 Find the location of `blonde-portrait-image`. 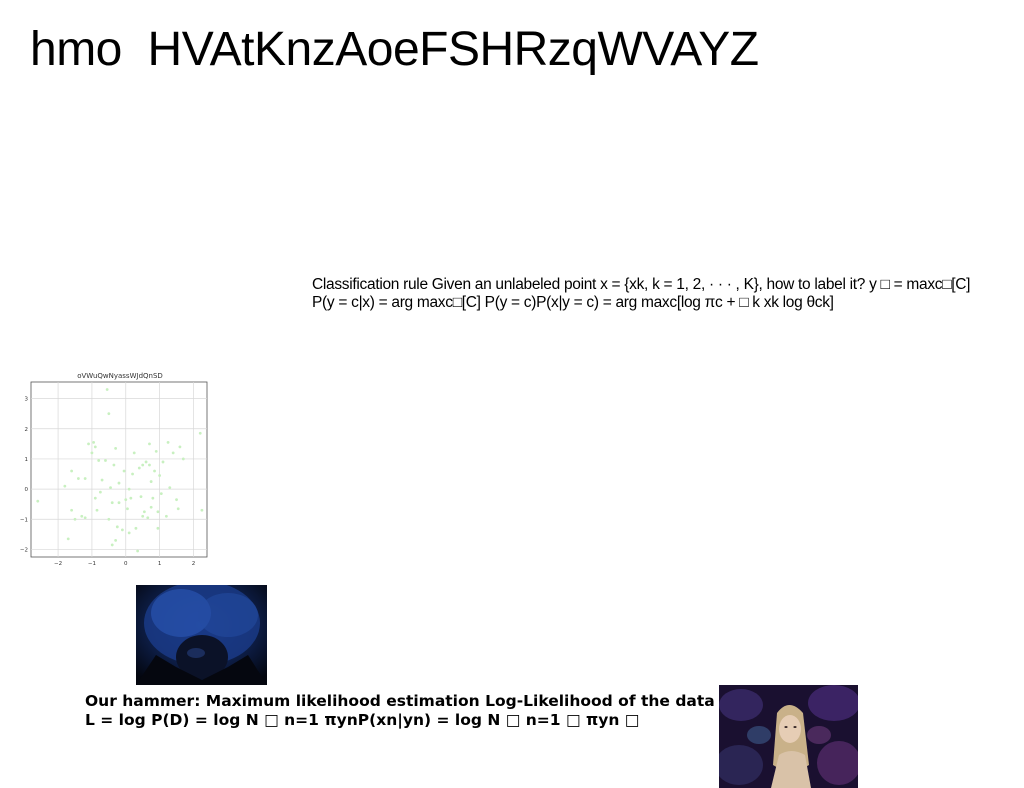

blonde-portrait-image is located at coordinates (788, 736).